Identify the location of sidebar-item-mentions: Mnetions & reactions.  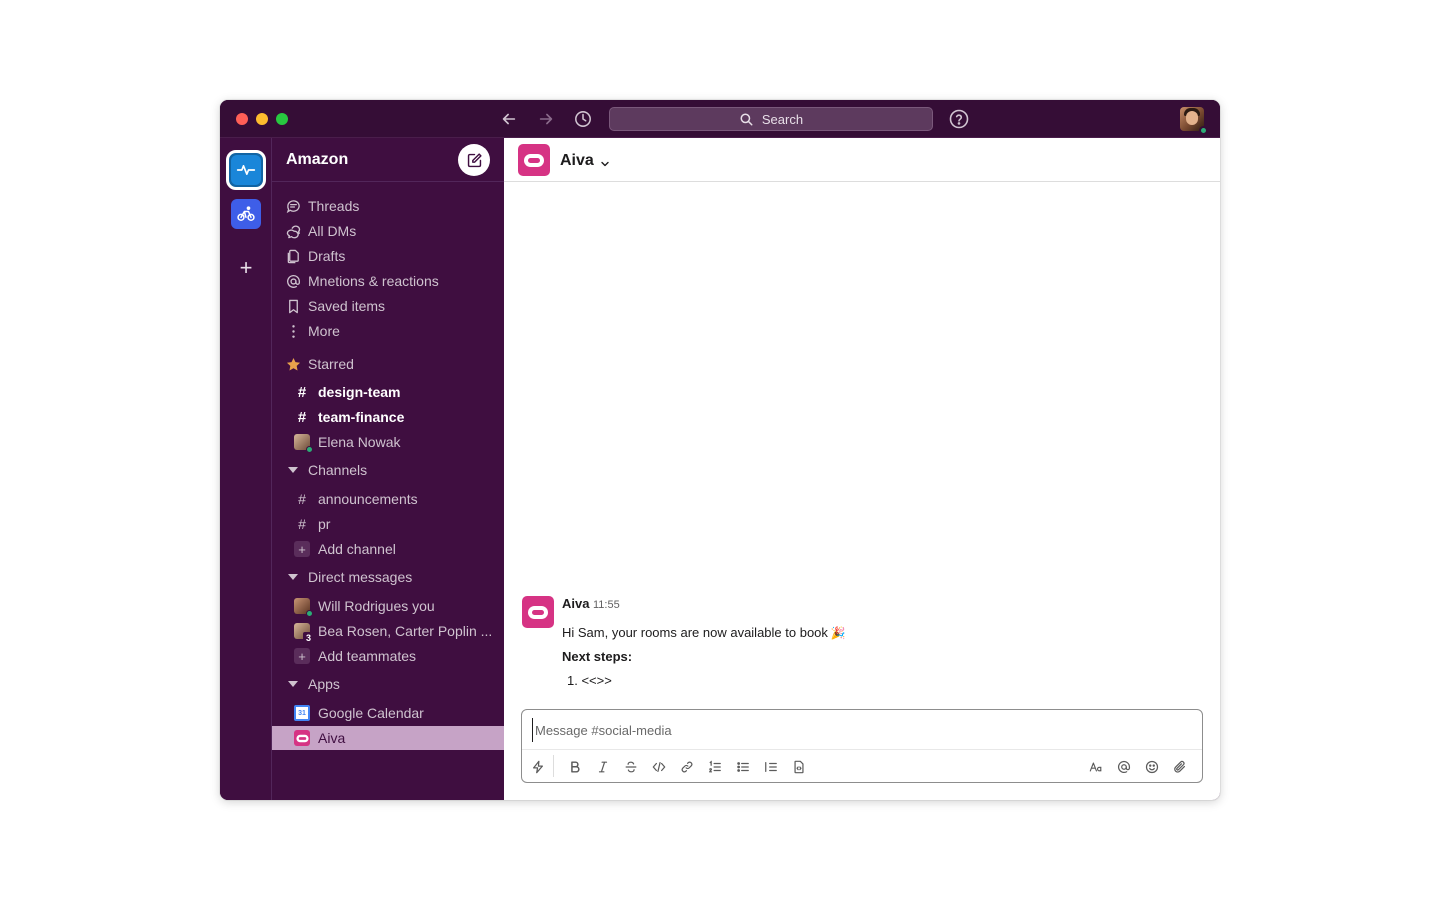
(388, 281).